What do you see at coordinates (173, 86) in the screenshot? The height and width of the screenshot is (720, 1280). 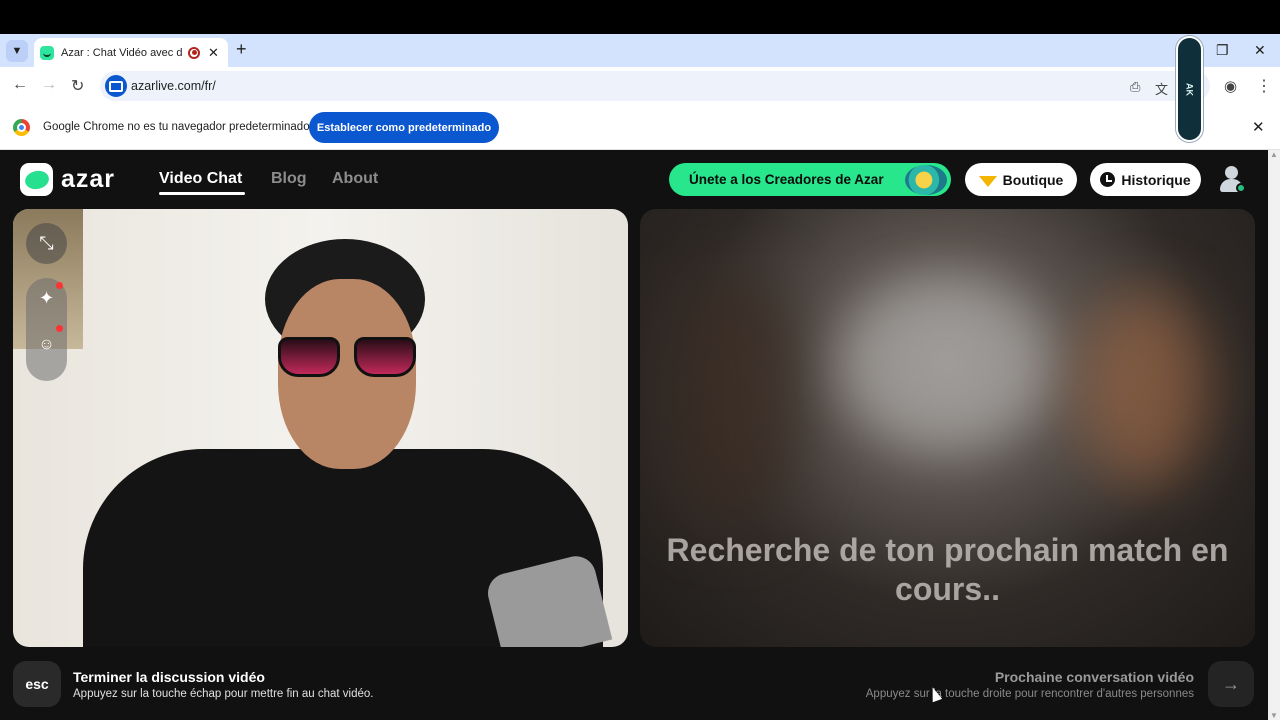 I see `url-text: azarlive.com/fr/` at bounding box center [173, 86].